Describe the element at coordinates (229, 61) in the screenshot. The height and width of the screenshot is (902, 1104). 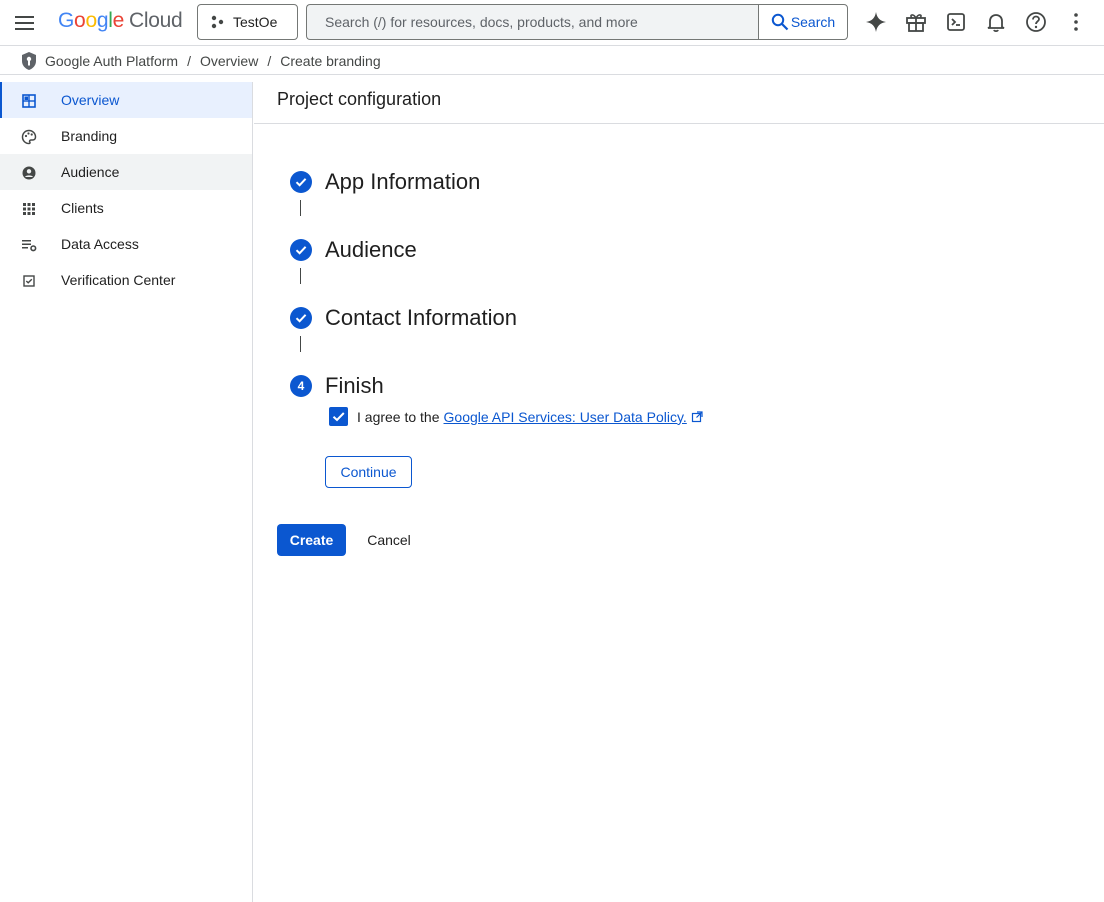
I see `breadcrumb-item-overview: Overview` at that location.